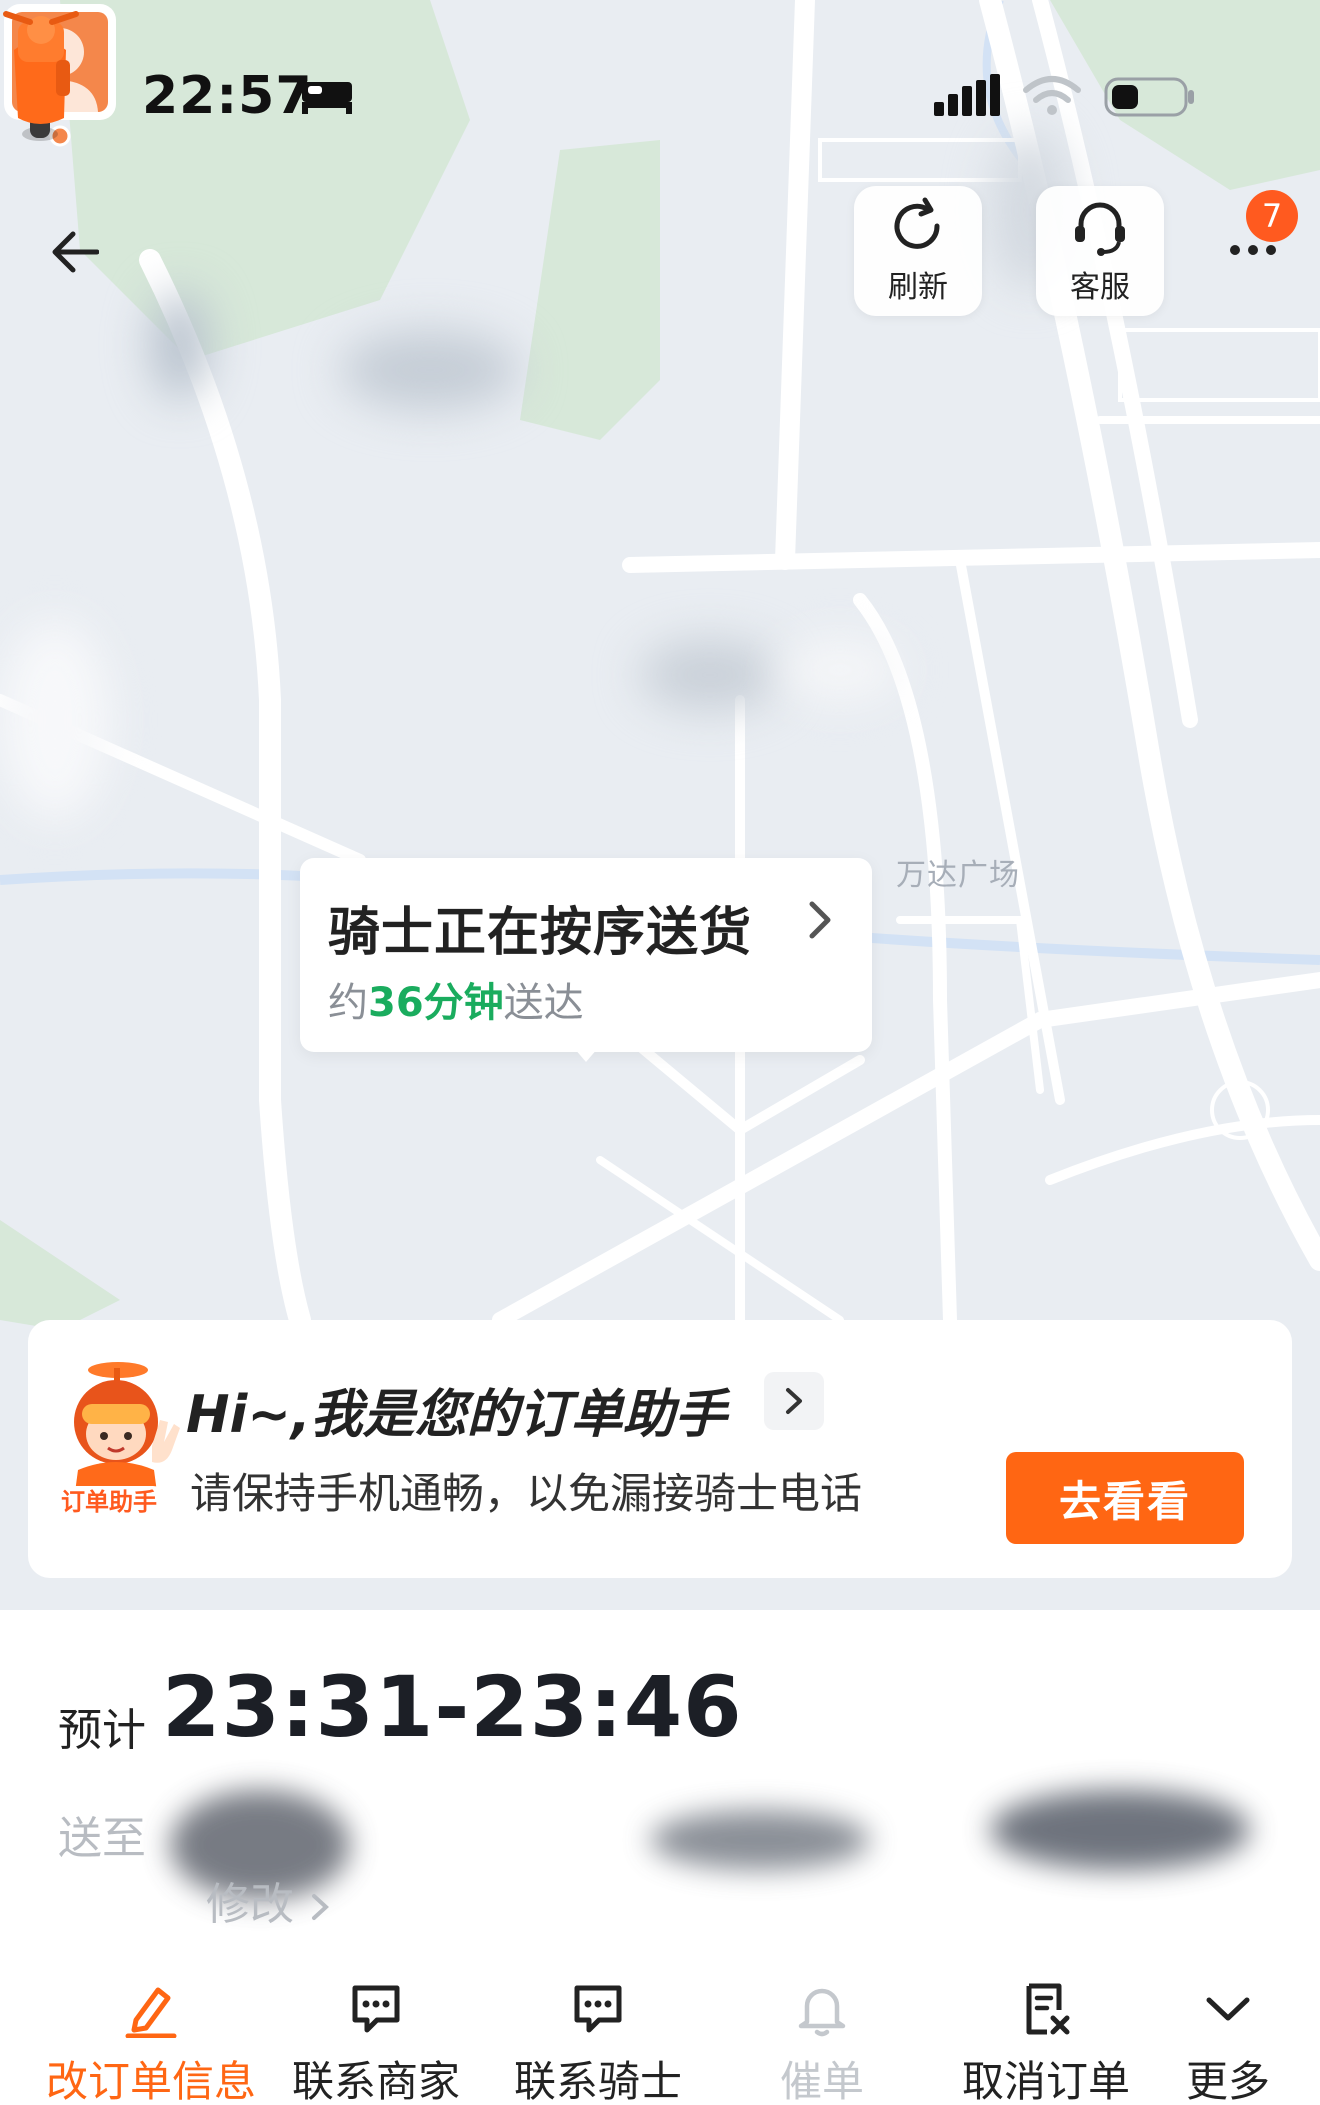  What do you see at coordinates (102, 1730) in the screenshot?
I see `eta-range-prefix: 预计` at bounding box center [102, 1730].